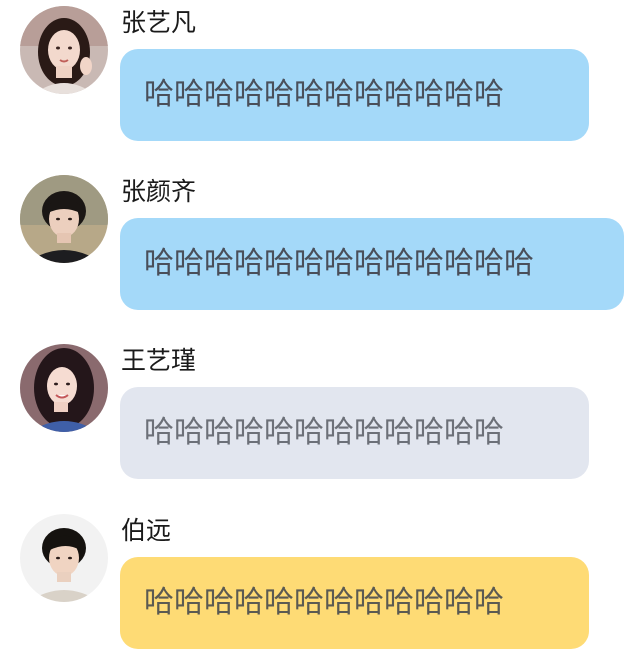  What do you see at coordinates (146, 530) in the screenshot?
I see `sender-name: 伯远` at bounding box center [146, 530].